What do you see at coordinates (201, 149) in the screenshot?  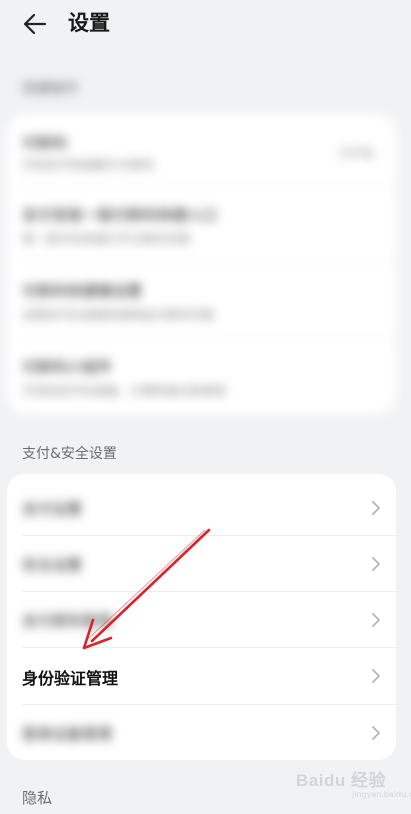 I see `shortcut-row: 付款码 开启后可快速展示付款码 已开启` at bounding box center [201, 149].